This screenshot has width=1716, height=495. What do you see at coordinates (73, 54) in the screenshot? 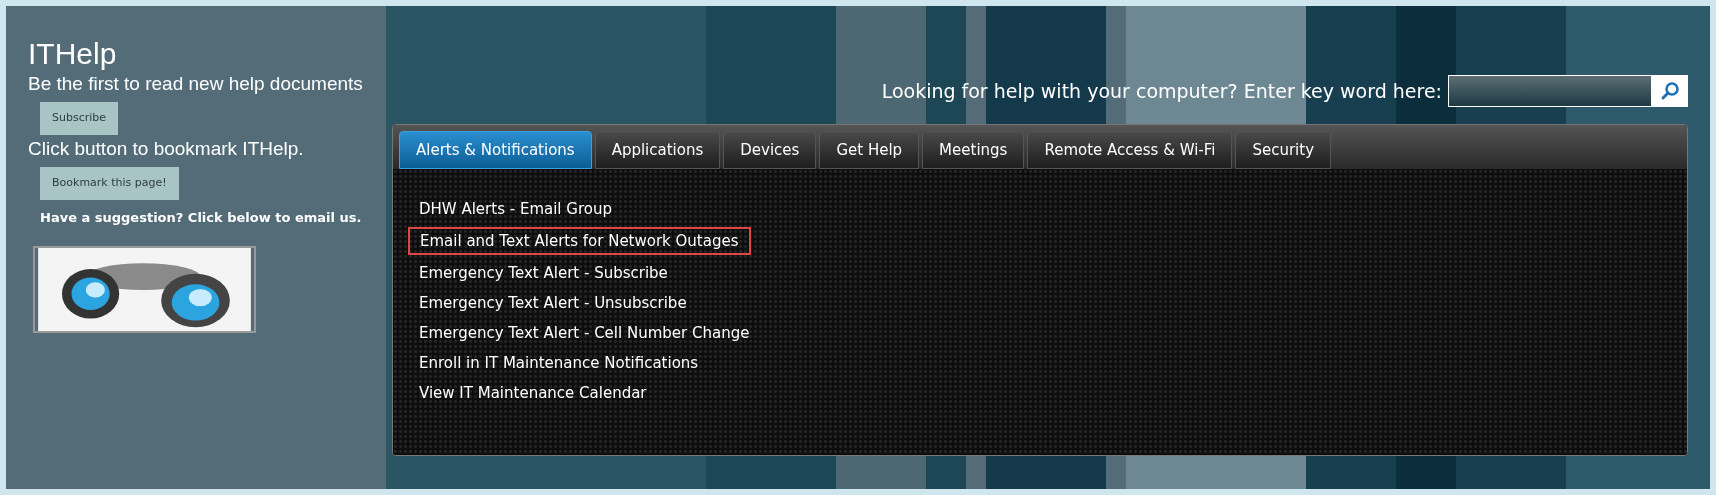
I see `site-title: ITHelp` at bounding box center [73, 54].